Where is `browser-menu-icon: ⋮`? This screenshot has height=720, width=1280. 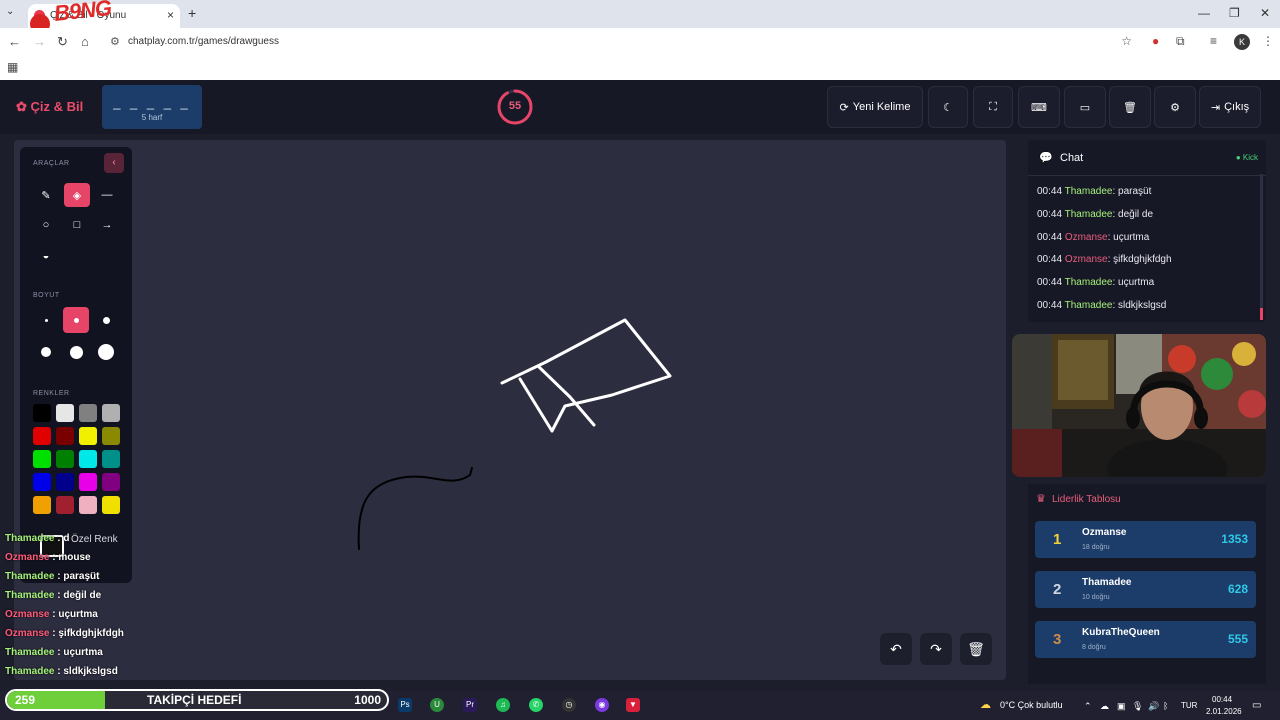
browser-menu-icon: ⋮ is located at coordinates (1268, 41).